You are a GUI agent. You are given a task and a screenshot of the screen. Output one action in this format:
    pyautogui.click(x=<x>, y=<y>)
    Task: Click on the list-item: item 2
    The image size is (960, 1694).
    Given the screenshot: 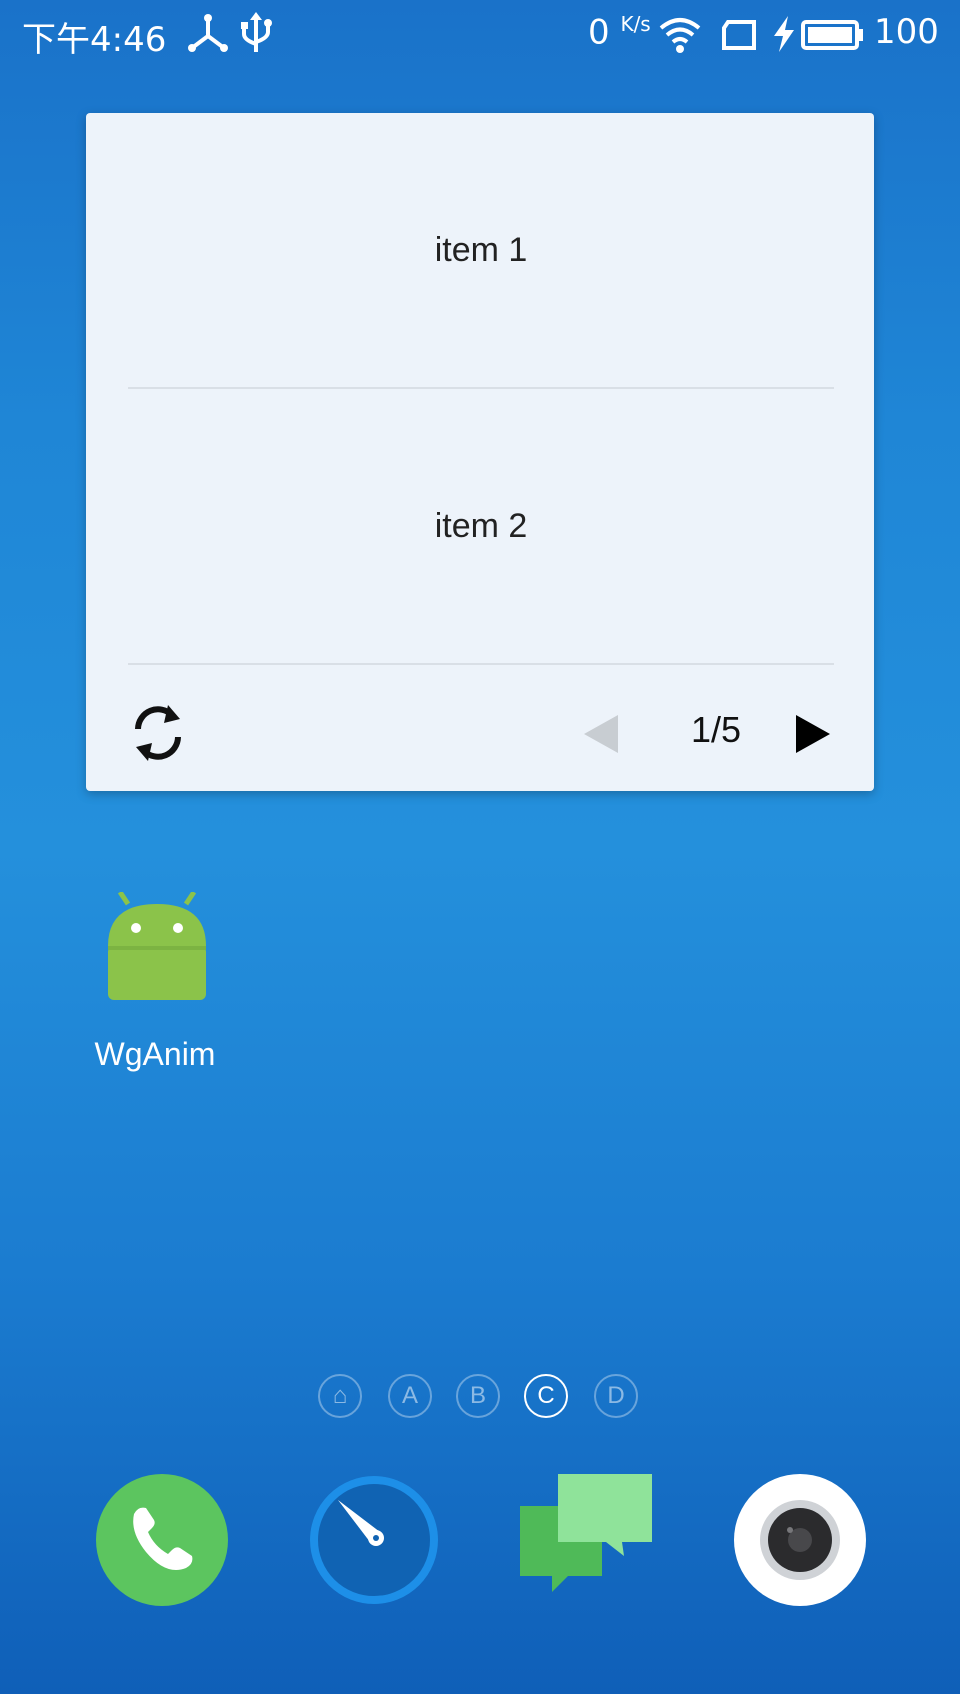 What is the action you would take?
    pyautogui.click(x=481, y=526)
    